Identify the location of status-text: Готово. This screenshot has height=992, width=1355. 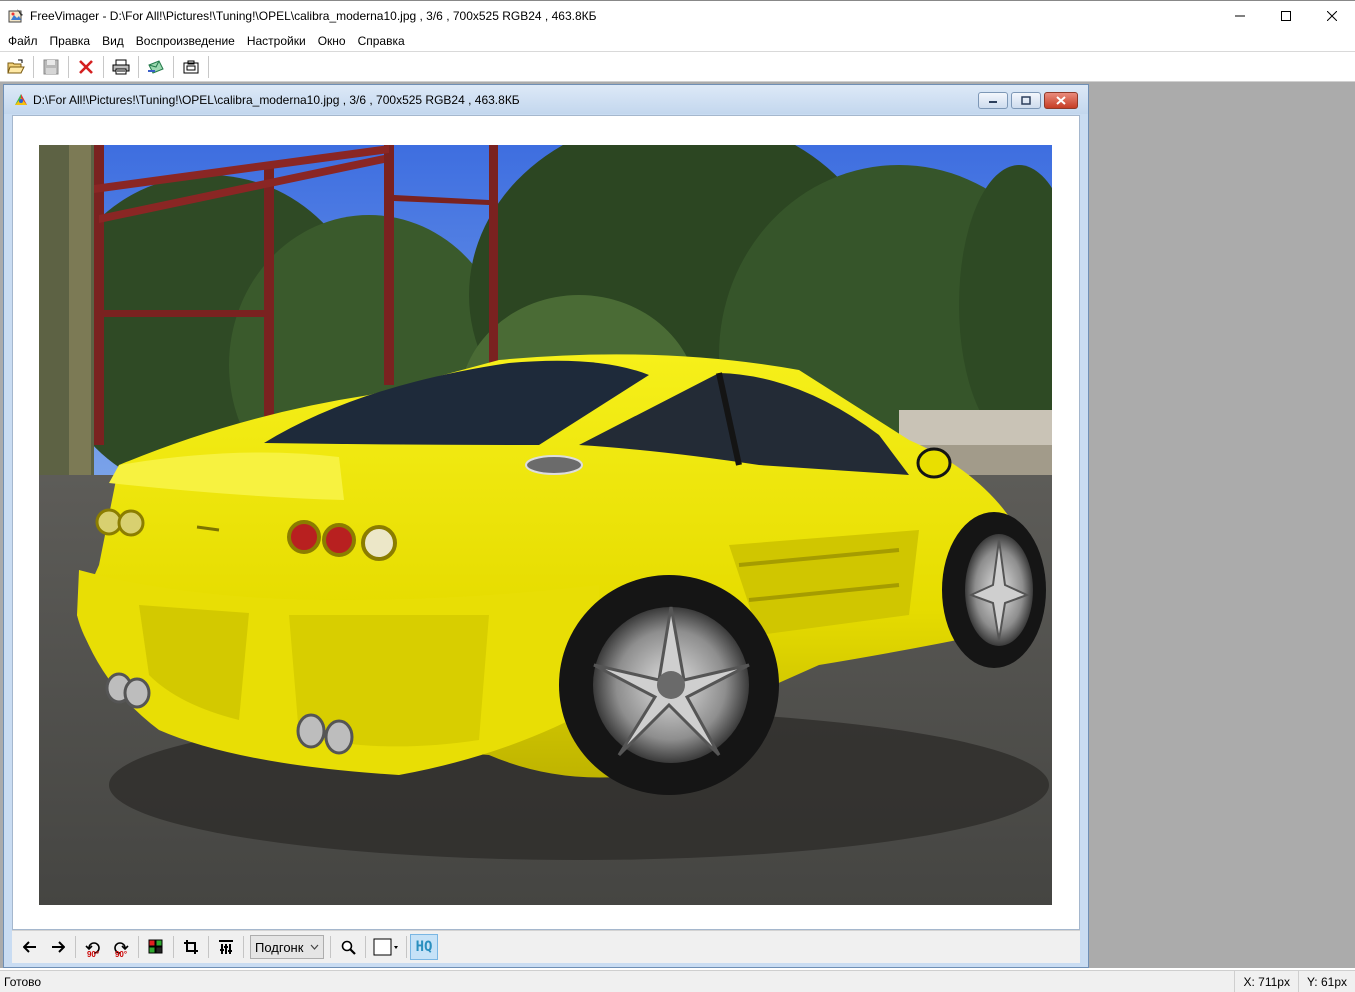
(23, 981).